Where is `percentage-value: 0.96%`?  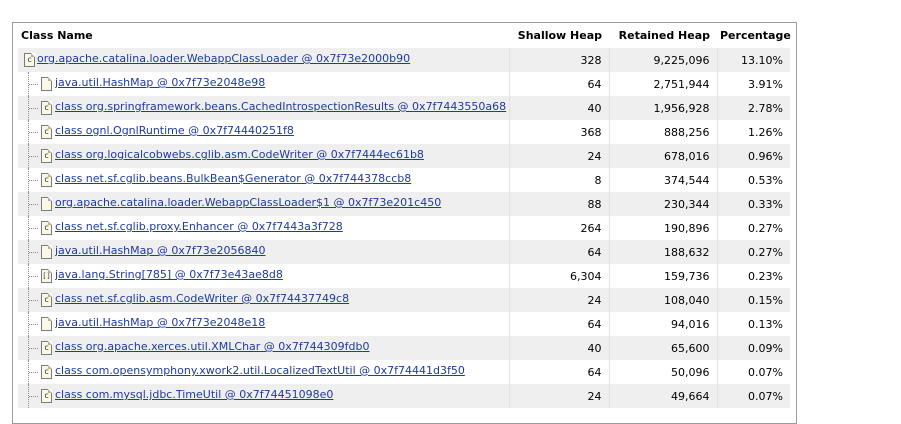
percentage-value: 0.96% is located at coordinates (753, 156).